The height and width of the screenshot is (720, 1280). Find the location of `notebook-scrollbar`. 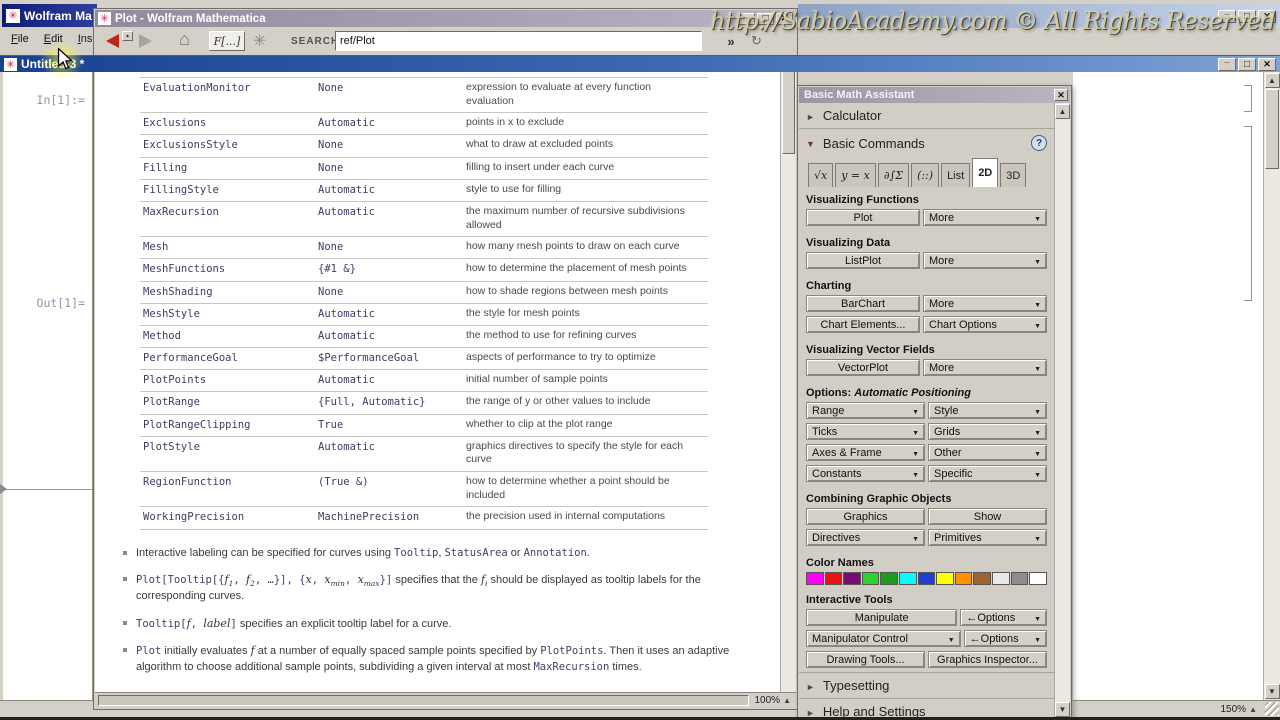

notebook-scrollbar is located at coordinates (1271, 386).